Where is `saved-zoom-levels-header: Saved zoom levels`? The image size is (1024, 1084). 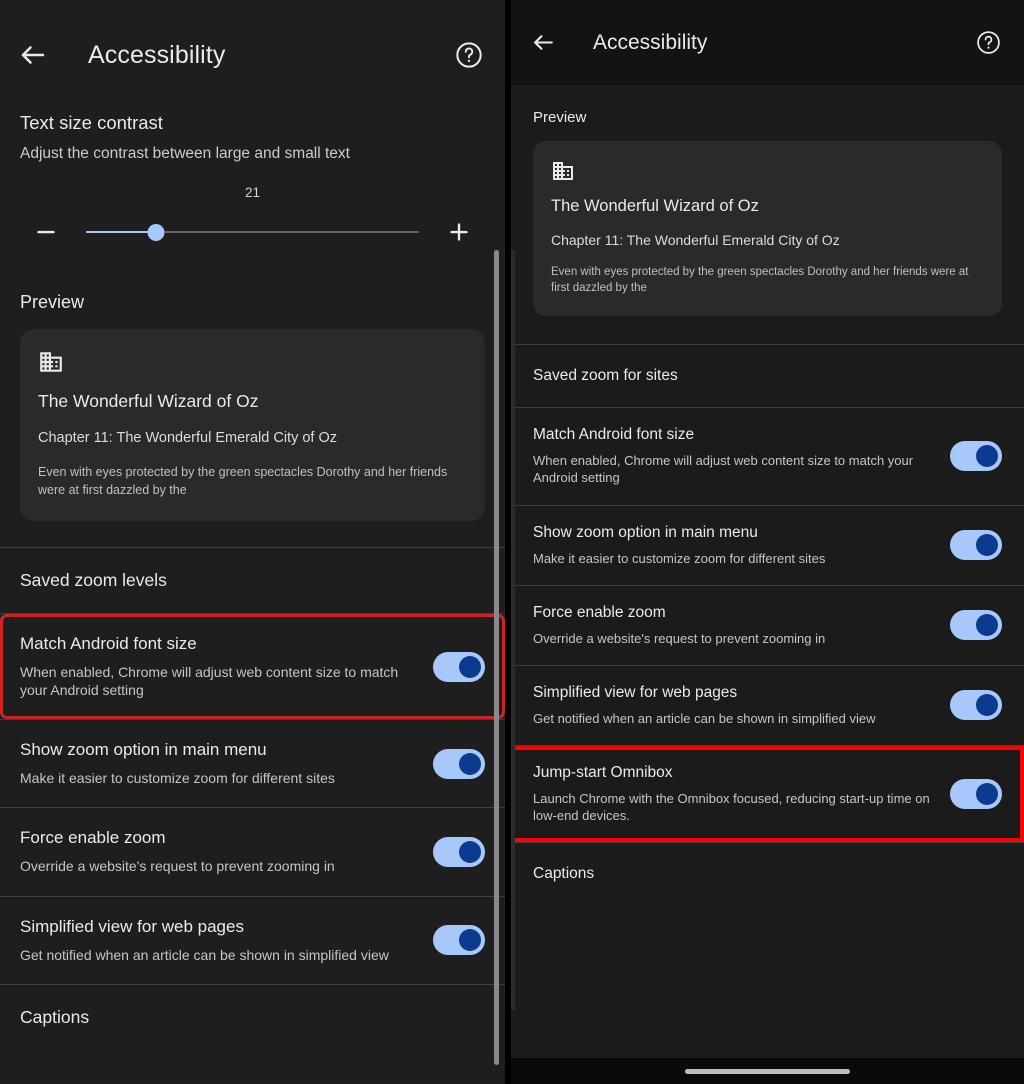
saved-zoom-levels-header: Saved zoom levels is located at coordinates (93, 579).